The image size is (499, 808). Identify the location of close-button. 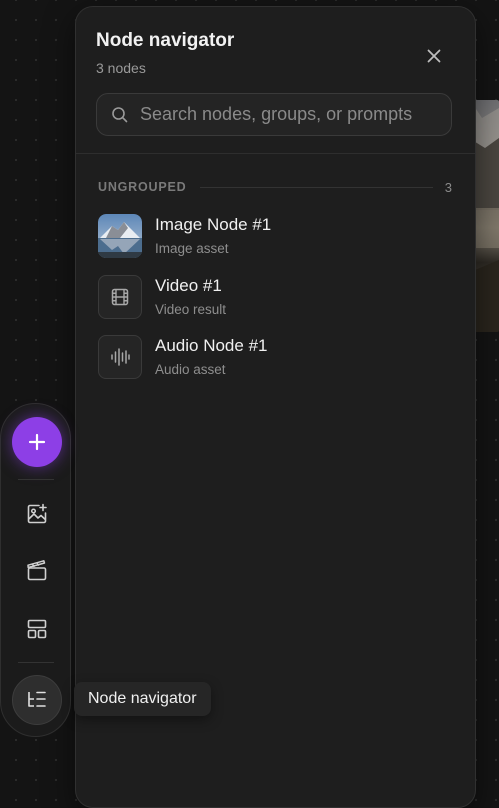
(434, 56).